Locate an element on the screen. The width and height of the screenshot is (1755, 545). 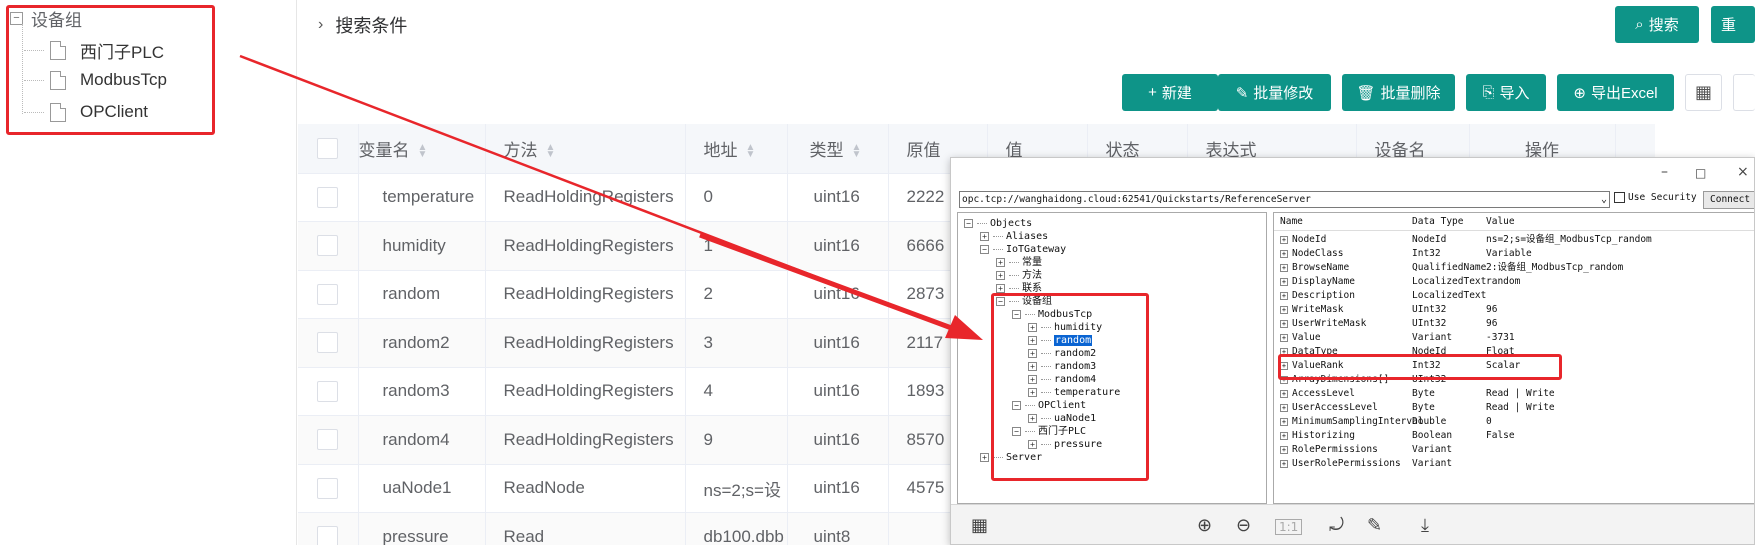
maximize-icon: □ is located at coordinates (1700, 173).